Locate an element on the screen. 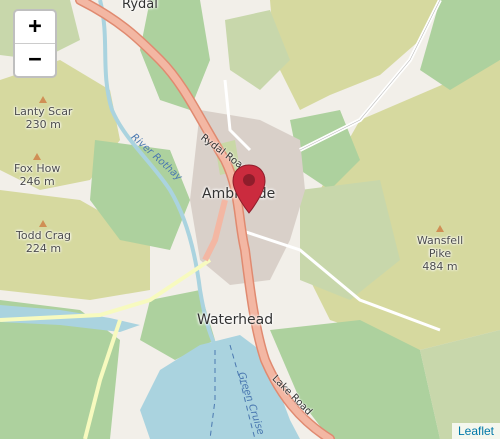 The image size is (500, 439). peak-todd-crag: Todd Crag 224 m is located at coordinates (43, 237).